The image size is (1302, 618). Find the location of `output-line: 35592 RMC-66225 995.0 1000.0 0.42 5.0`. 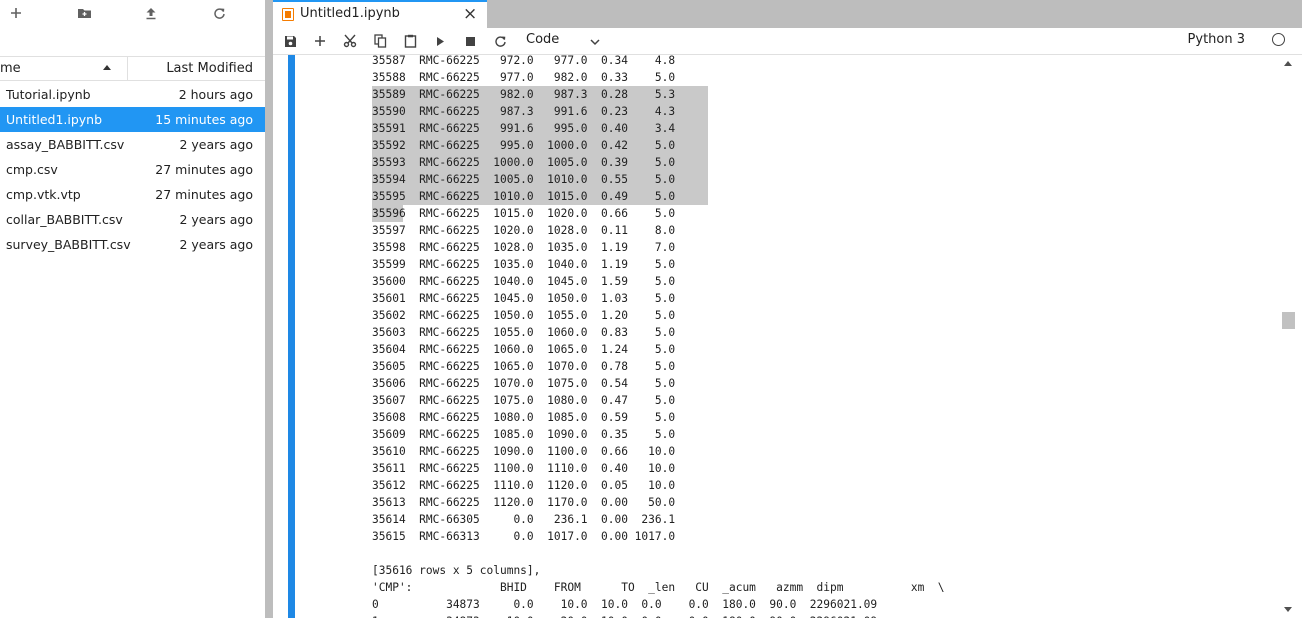

output-line: 35592 RMC-66225 995.0 1000.0 0.42 5.0 is located at coordinates (812, 145).